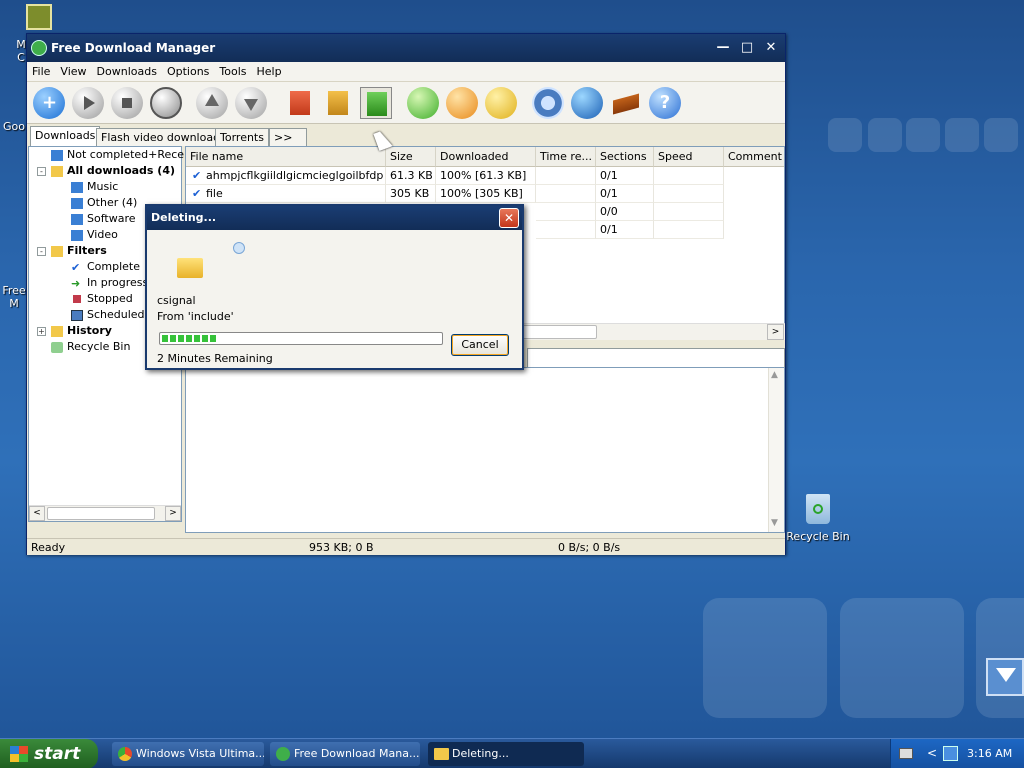 The height and width of the screenshot is (768, 1024). Describe the element at coordinates (102, 234) in the screenshot. I see `tree-label: Video` at that location.